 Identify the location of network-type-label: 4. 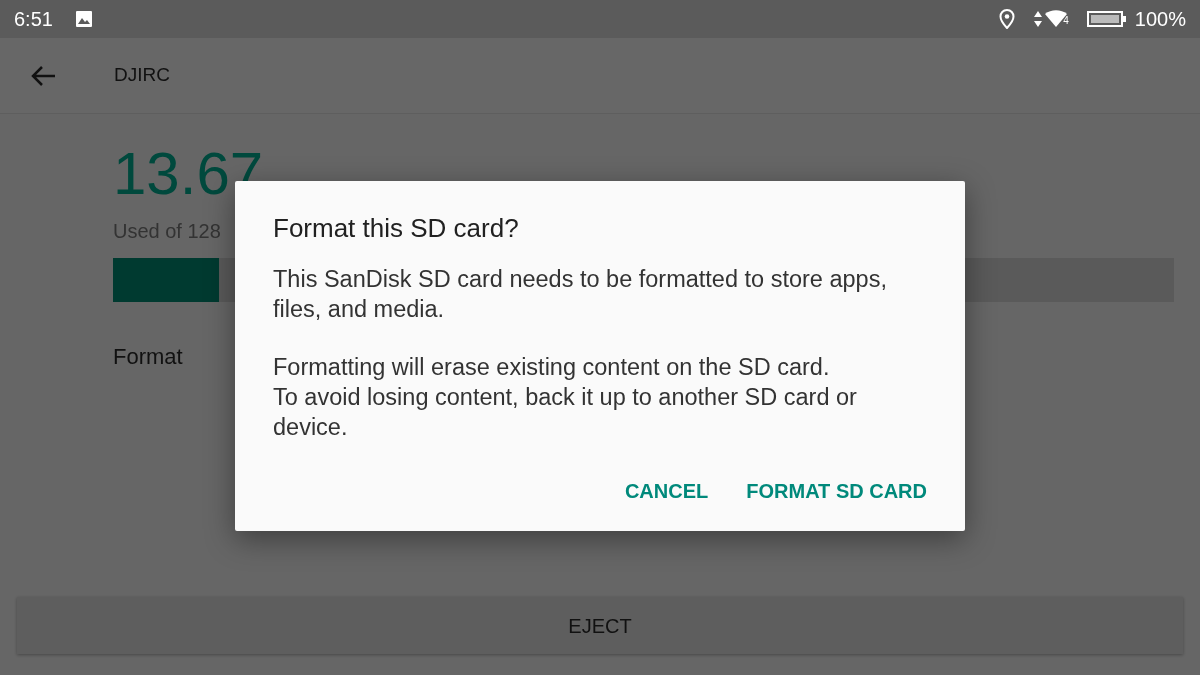
(1066, 21).